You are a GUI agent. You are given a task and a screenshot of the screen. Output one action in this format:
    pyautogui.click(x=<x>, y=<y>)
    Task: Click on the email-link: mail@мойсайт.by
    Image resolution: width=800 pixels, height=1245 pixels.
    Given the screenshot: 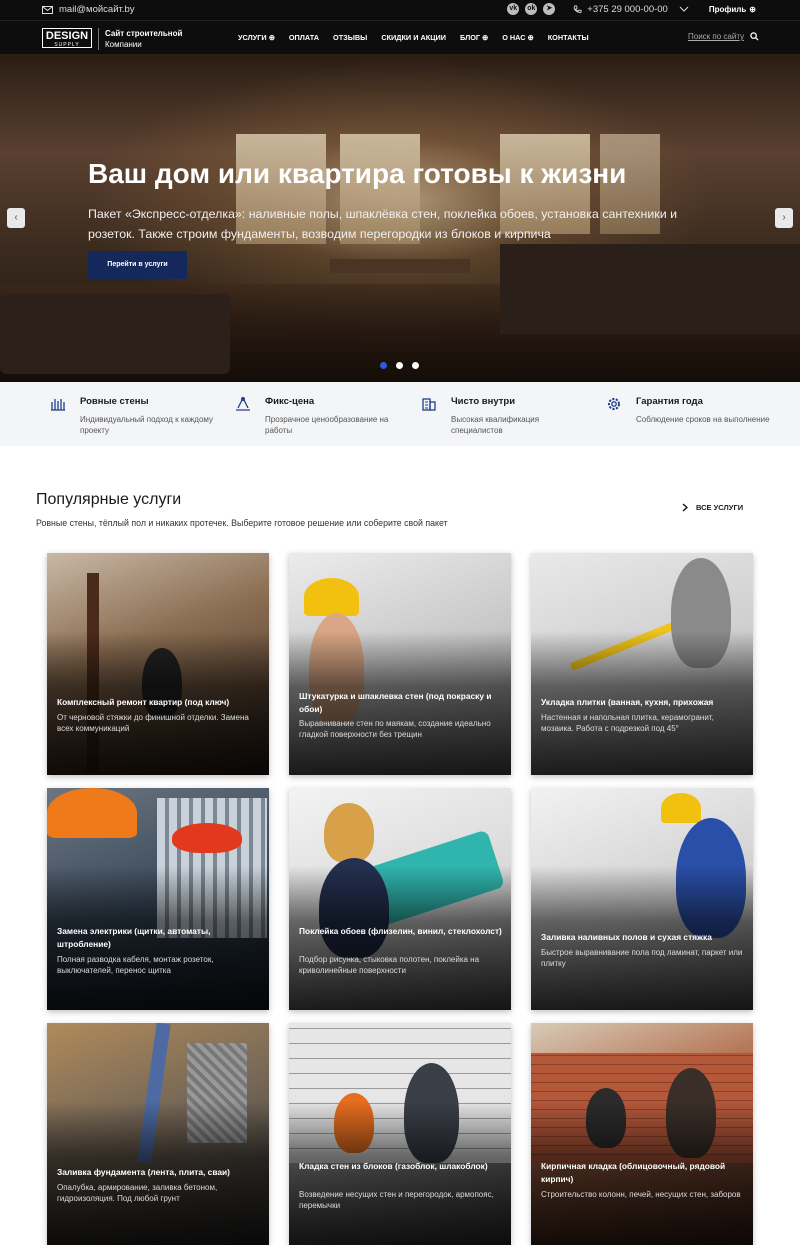 What is the action you would take?
    pyautogui.click(x=88, y=9)
    